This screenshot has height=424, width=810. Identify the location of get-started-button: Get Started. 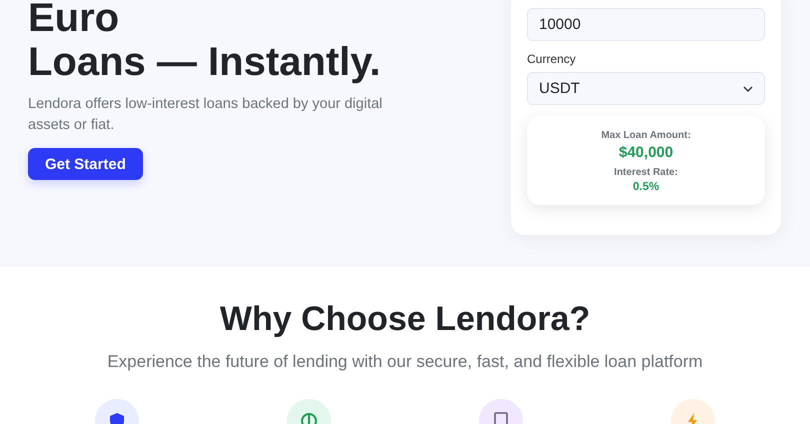
(85, 164).